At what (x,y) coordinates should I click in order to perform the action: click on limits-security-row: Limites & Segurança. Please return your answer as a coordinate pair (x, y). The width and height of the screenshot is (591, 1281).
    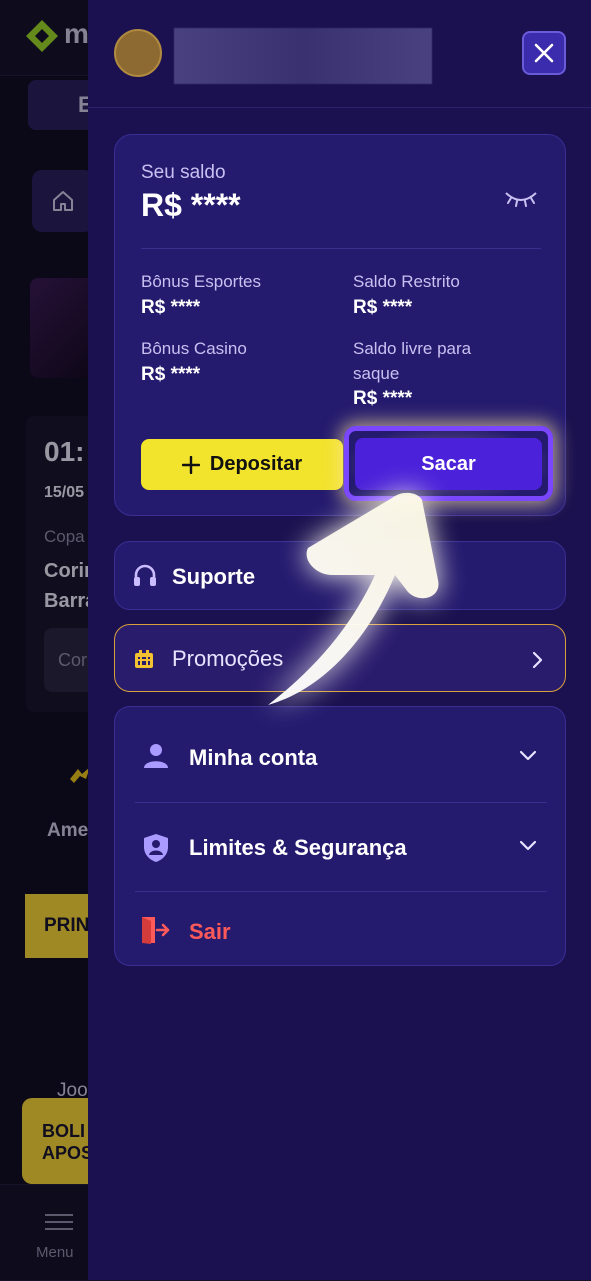
    Looking at the image, I should click on (341, 847).